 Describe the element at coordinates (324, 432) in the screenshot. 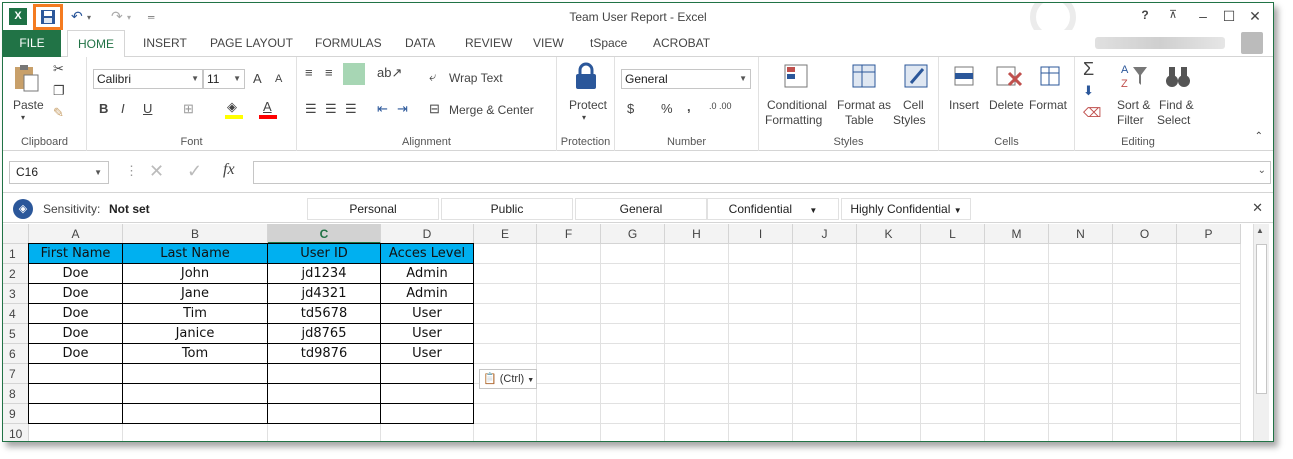

I see `cell-c10` at that location.